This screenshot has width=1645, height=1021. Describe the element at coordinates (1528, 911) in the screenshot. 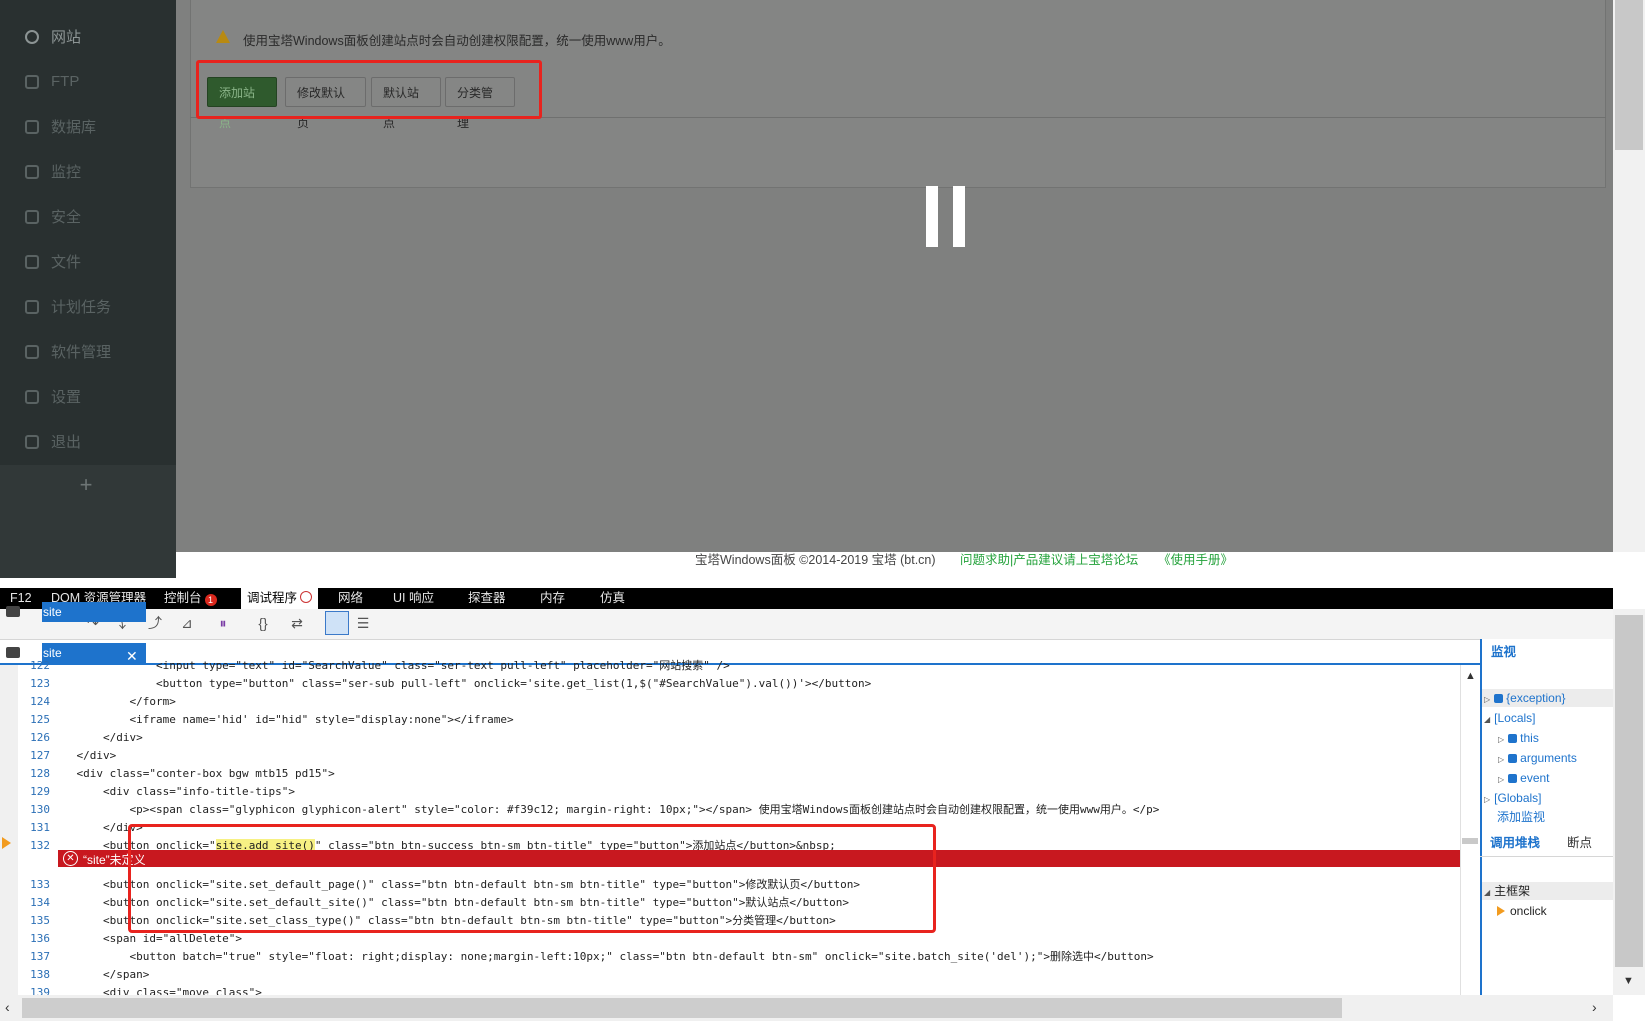

I see `call-stack-entry: onclick` at that location.